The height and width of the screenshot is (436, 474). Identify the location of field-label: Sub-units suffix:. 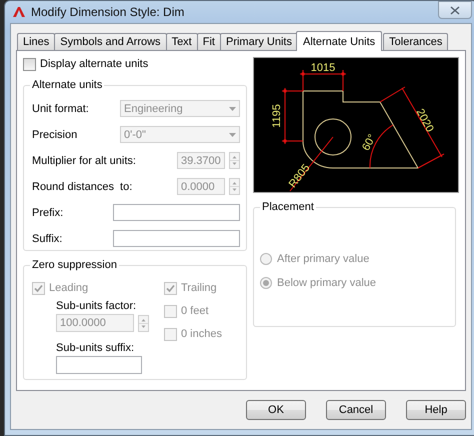
(96, 348).